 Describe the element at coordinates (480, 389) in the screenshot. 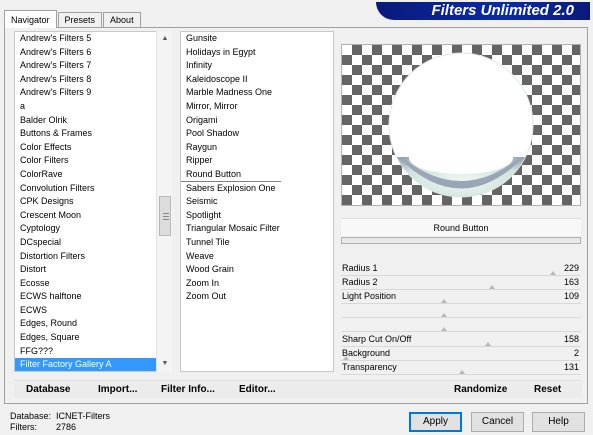

I see `randomize-button: Randomize` at that location.